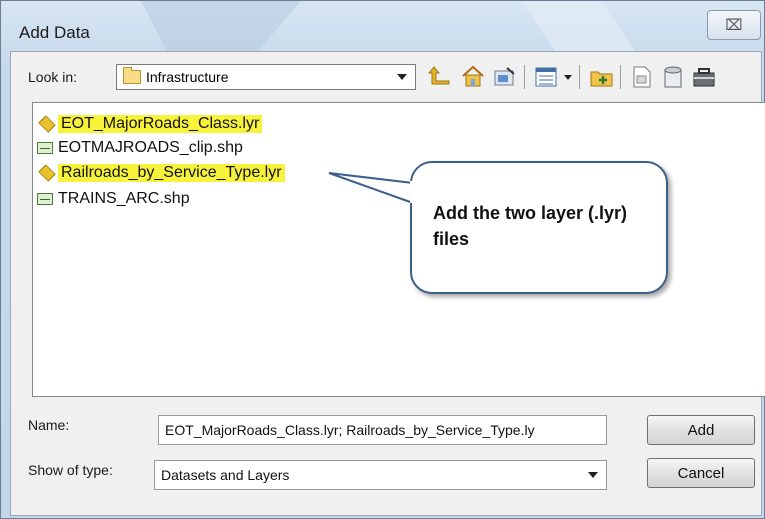  Describe the element at coordinates (54, 32) in the screenshot. I see `window-title: Add Data` at that location.